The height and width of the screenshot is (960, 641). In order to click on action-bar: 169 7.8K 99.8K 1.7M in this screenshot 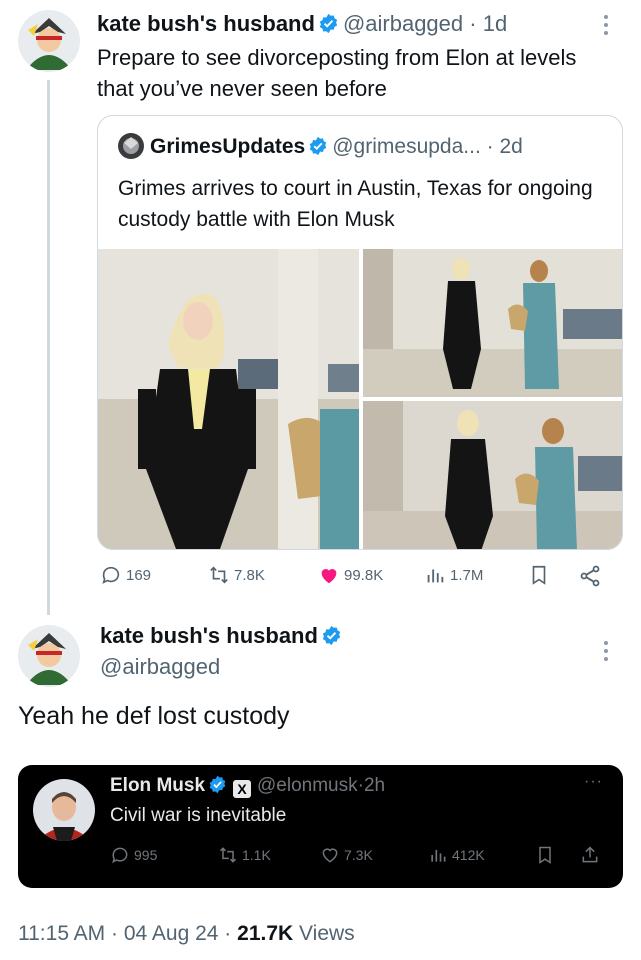, I will do `click(360, 577)`.